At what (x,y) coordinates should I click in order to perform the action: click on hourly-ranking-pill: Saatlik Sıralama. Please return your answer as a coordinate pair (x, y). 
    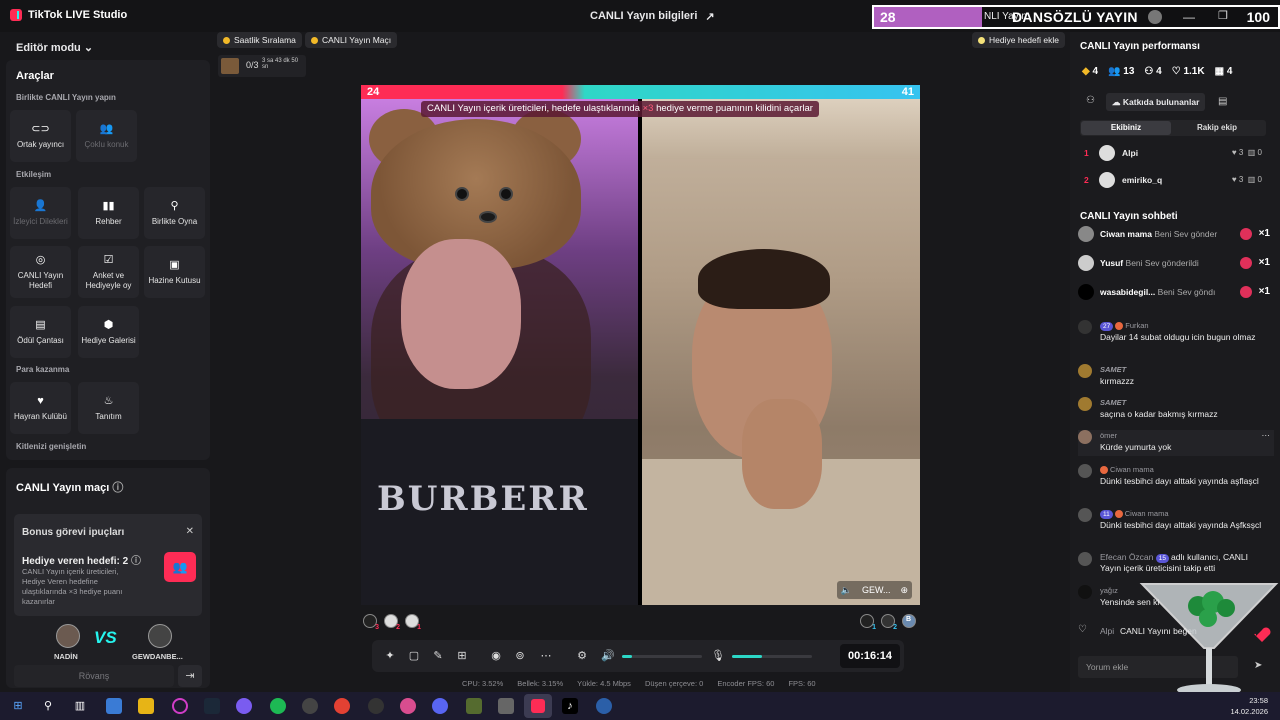
    Looking at the image, I should click on (259, 40).